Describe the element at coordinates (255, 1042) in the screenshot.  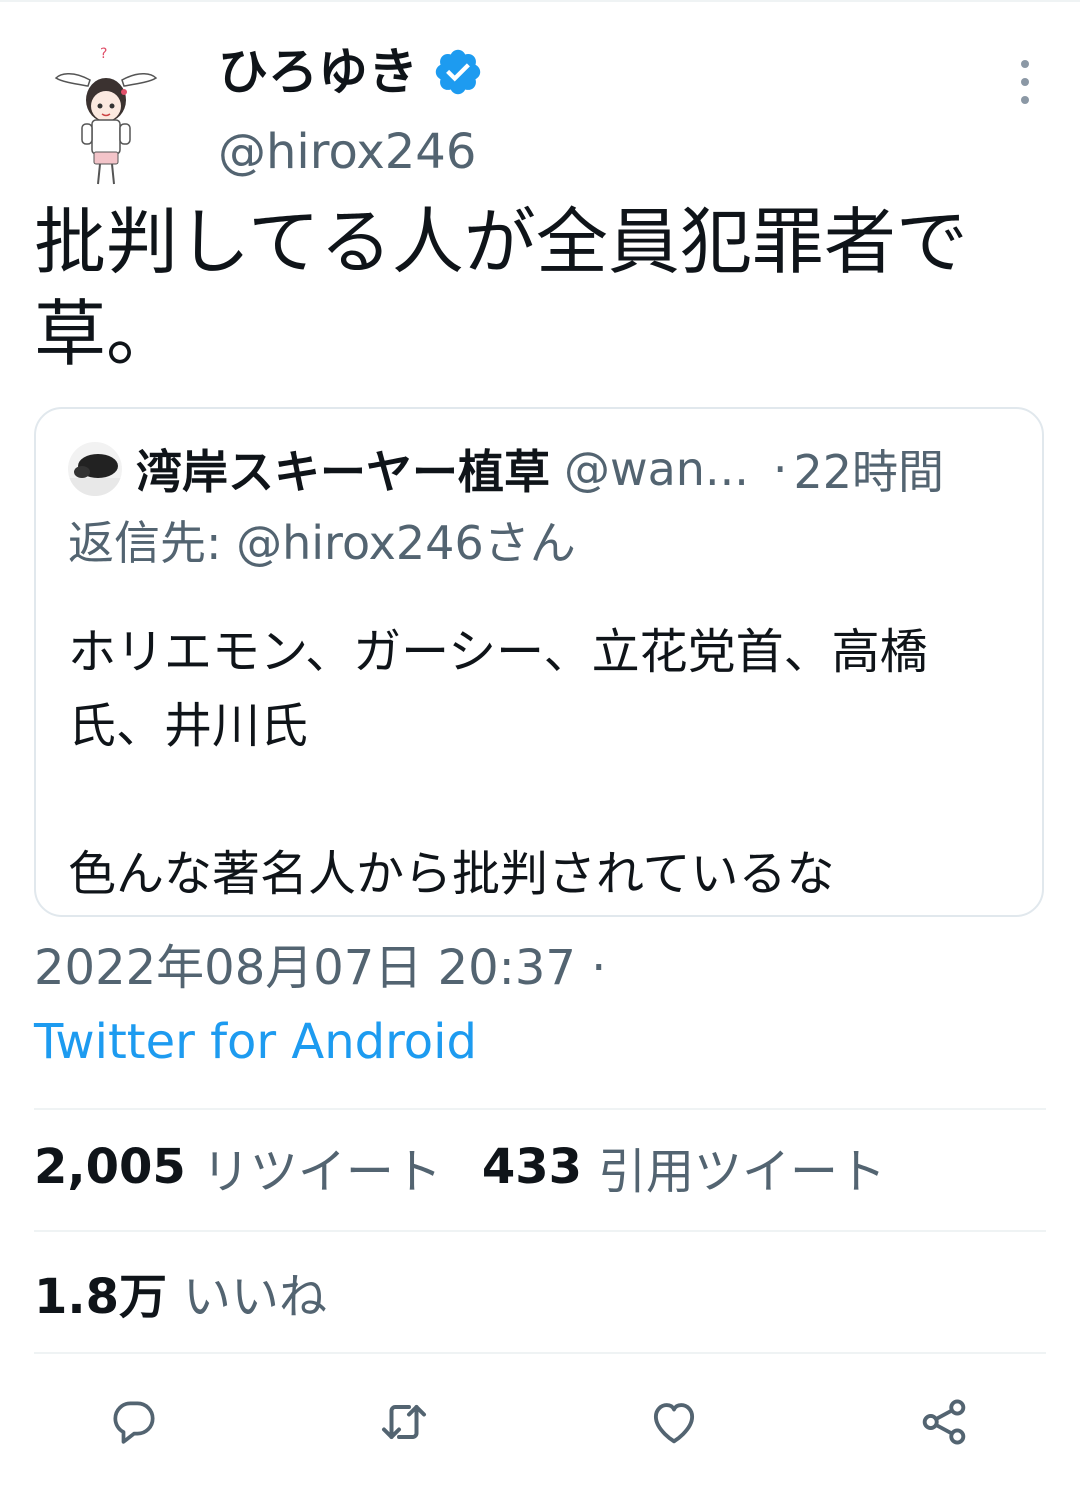
I see `tweet-source-link: Twitter for Android` at that location.